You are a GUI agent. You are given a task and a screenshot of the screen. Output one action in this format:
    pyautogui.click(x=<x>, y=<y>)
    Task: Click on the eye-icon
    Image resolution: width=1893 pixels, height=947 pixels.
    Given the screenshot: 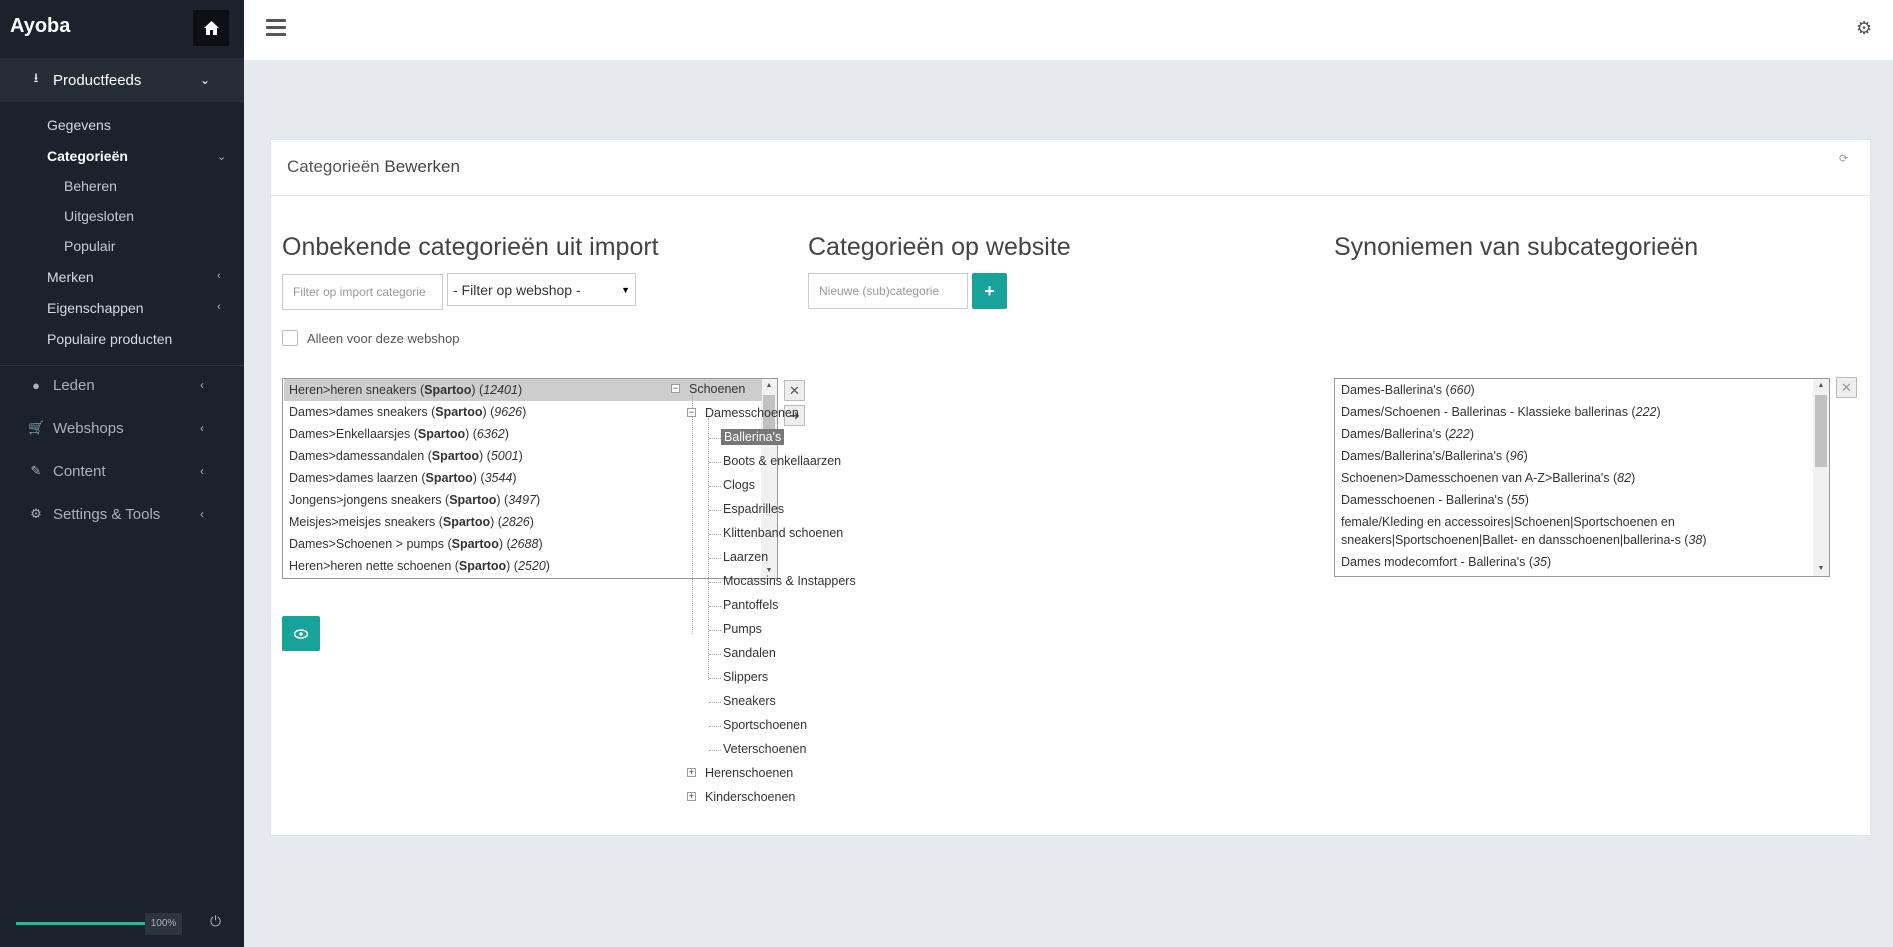 What is the action you would take?
    pyautogui.click(x=301, y=633)
    